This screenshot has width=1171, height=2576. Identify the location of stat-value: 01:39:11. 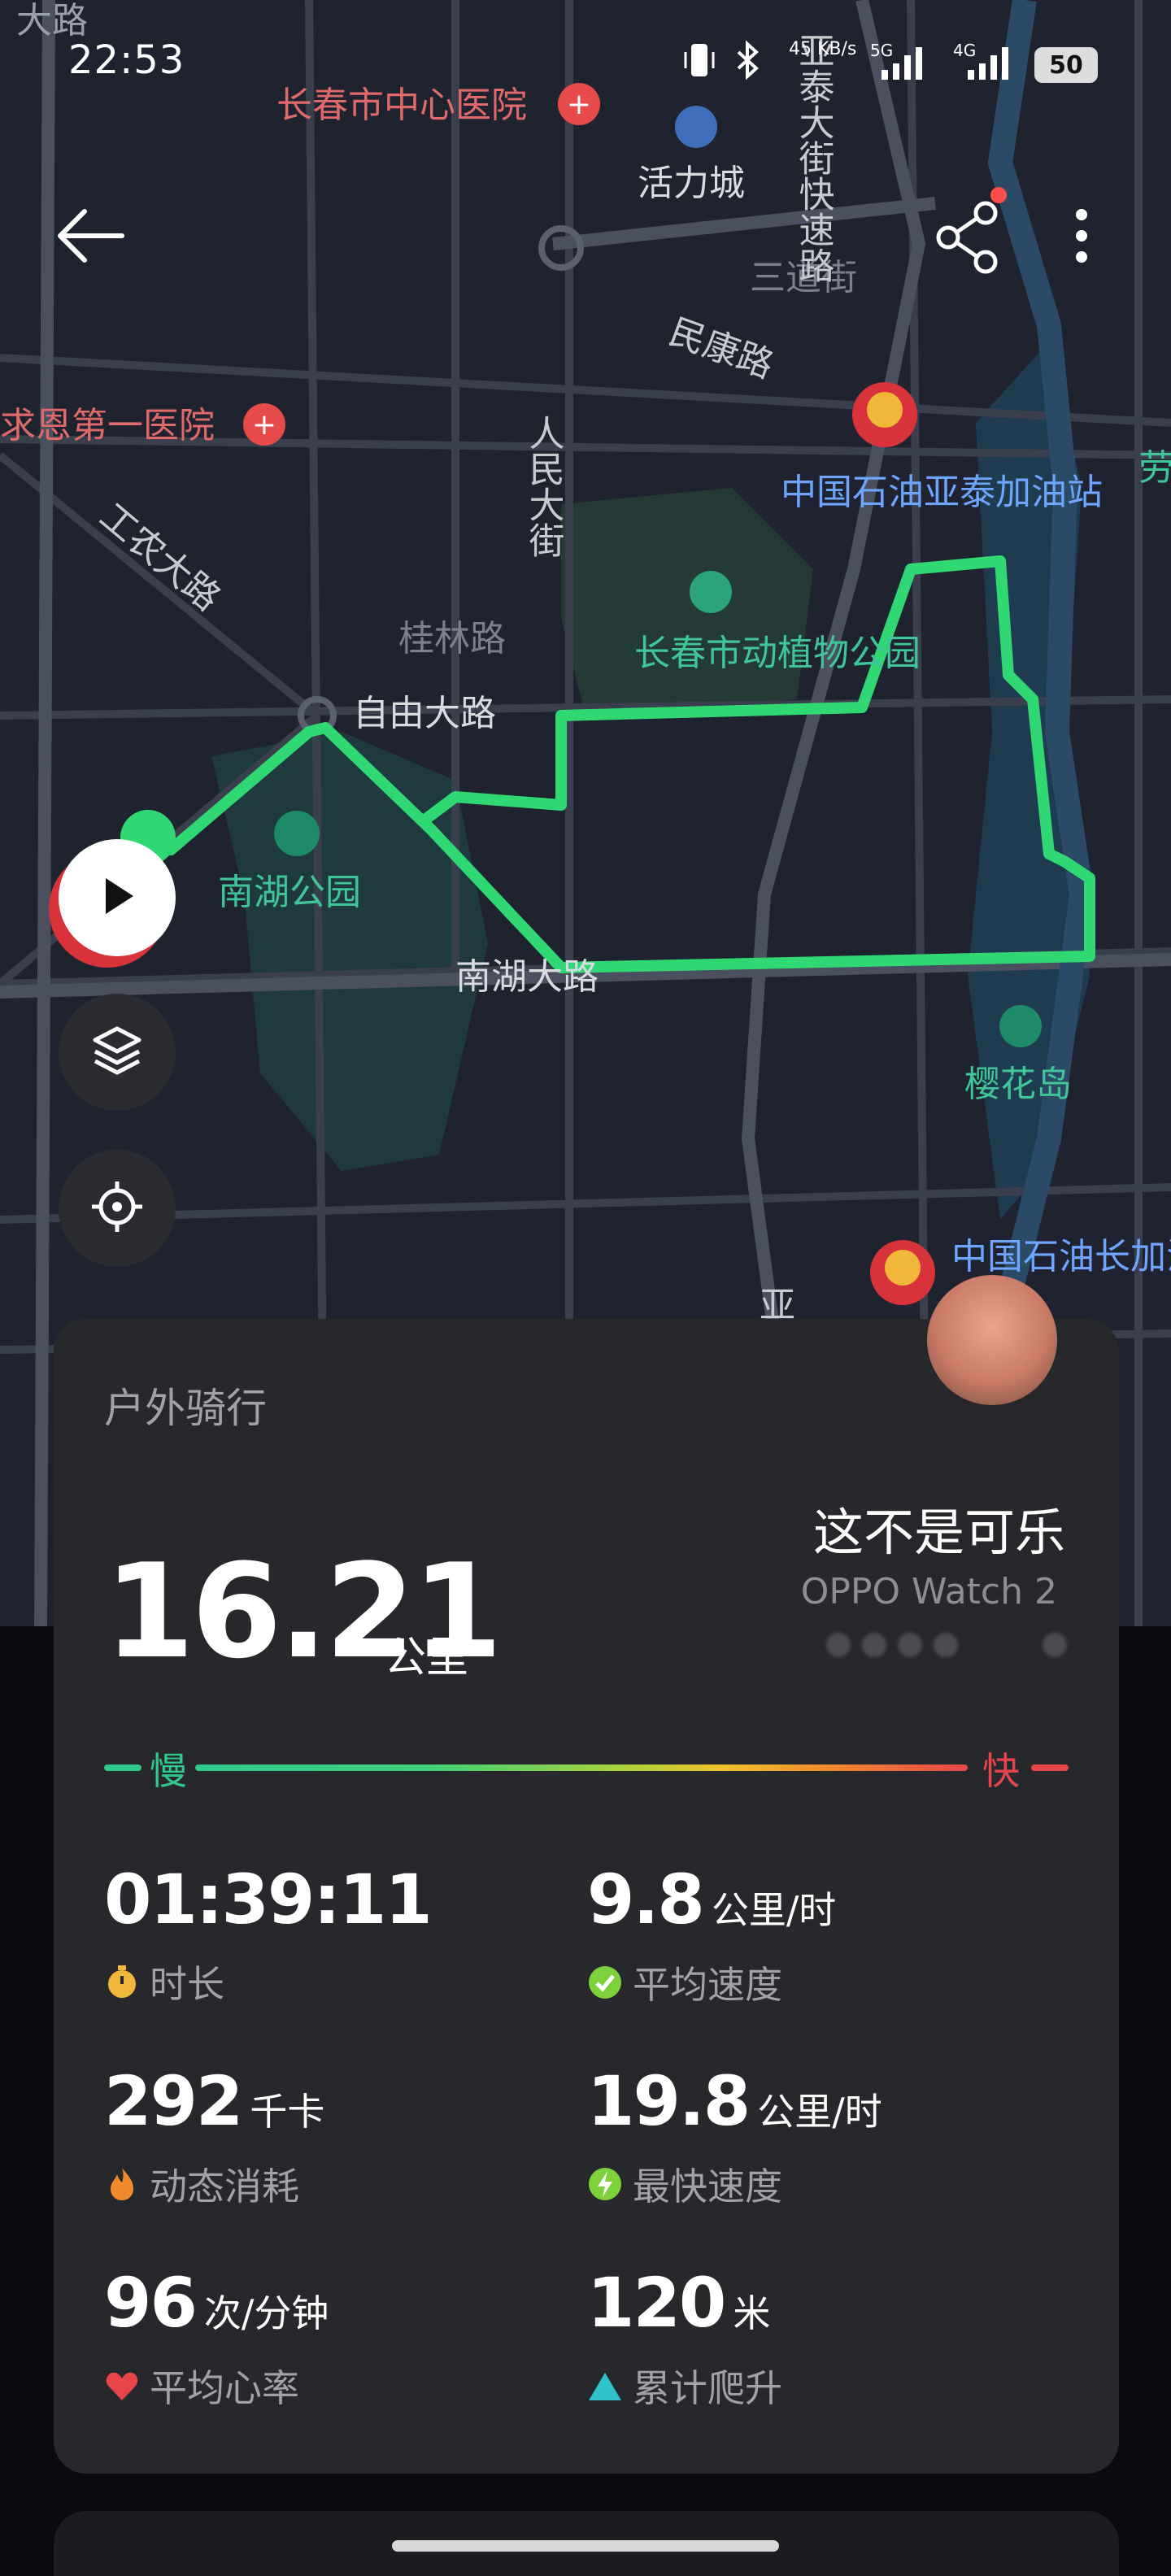
(268, 1899).